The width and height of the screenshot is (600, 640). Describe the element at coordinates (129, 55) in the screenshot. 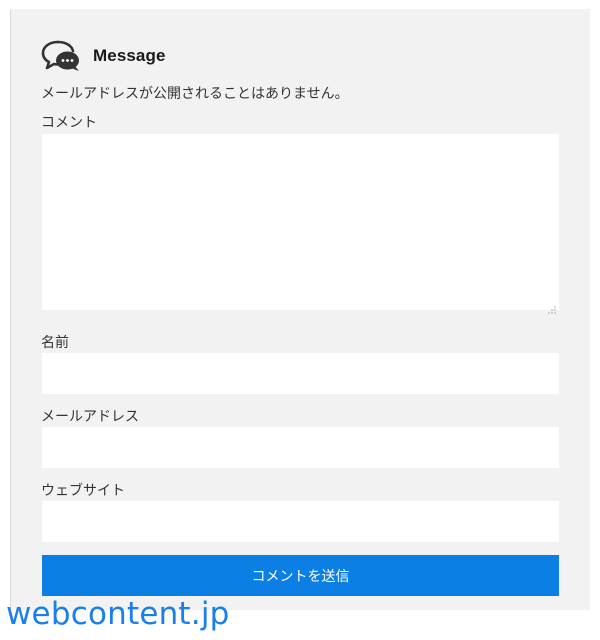

I see `form-title: Message` at that location.